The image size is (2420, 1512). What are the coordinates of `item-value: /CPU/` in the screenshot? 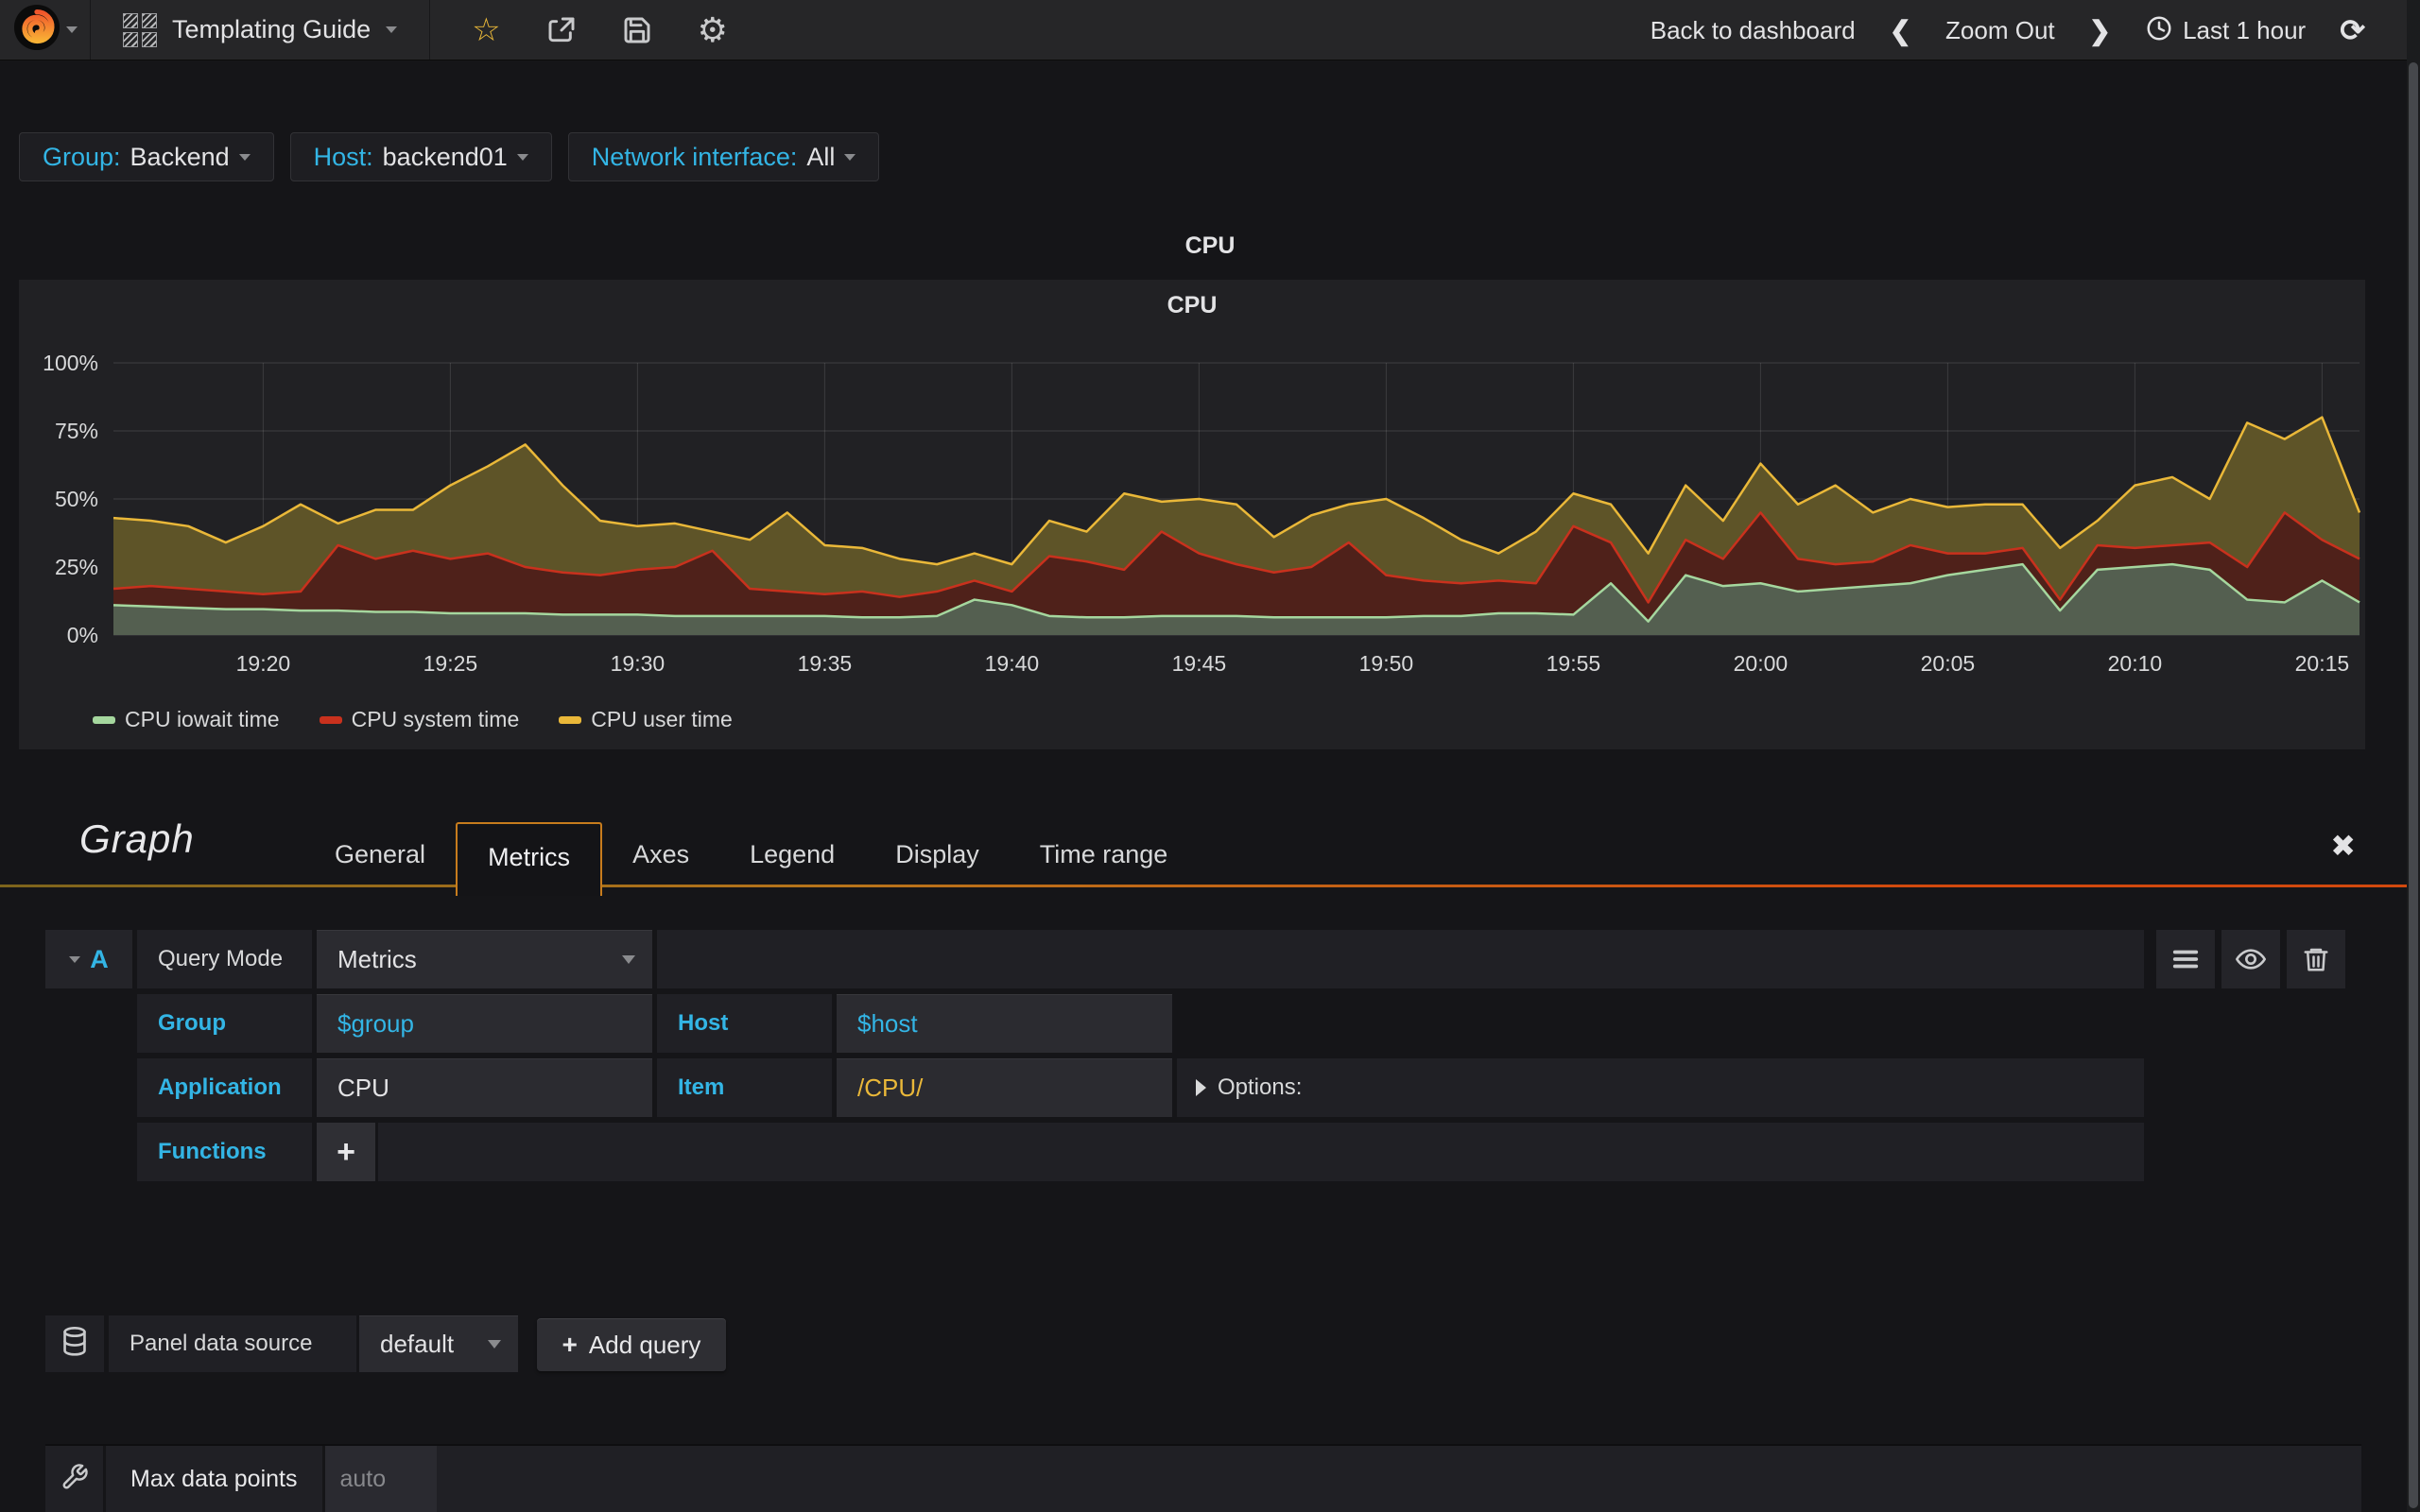 It's located at (890, 1087).